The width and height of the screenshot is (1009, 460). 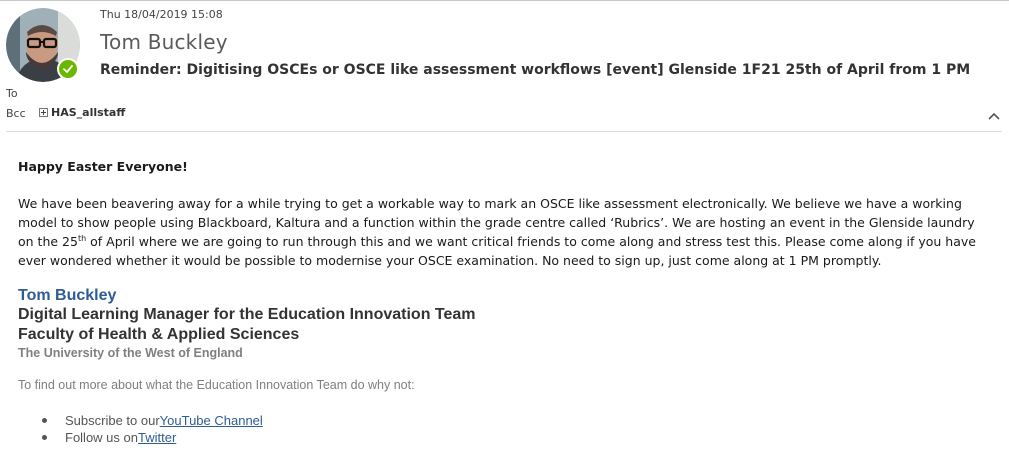 I want to click on bcc-label: Bcc, so click(x=16, y=113).